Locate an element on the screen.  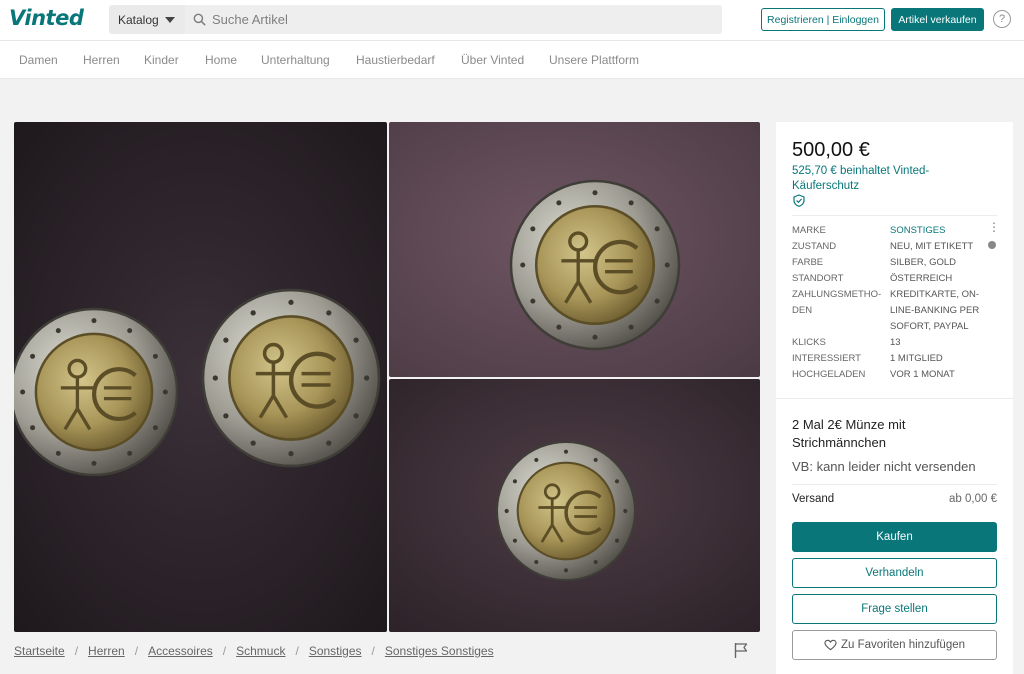
detail-row: MARKE SONSTIGES is located at coordinates (897, 231).